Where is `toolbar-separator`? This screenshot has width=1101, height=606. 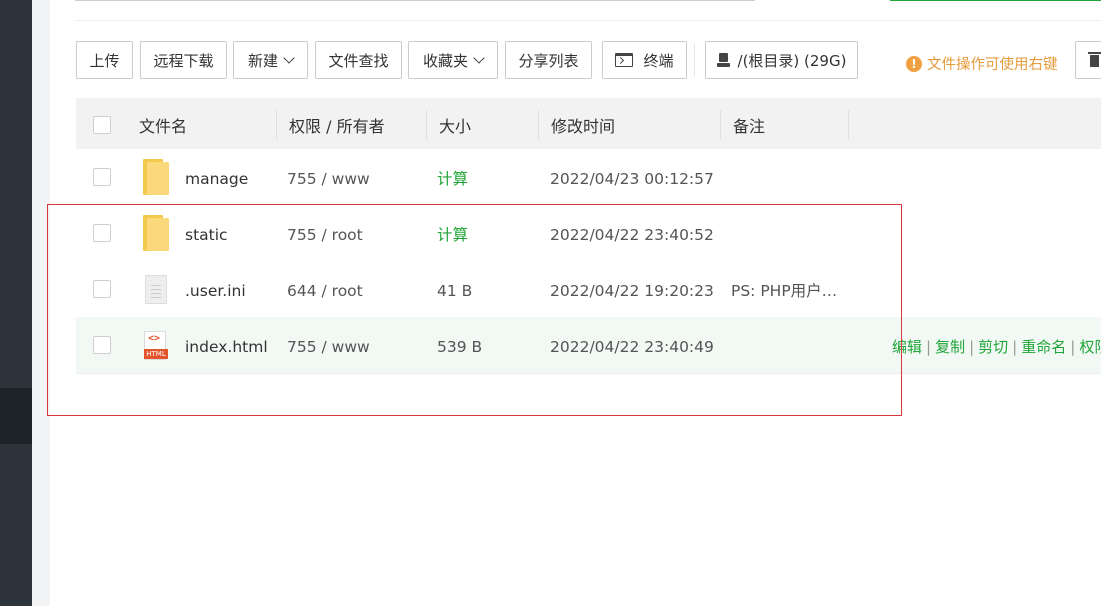 toolbar-separator is located at coordinates (694, 60).